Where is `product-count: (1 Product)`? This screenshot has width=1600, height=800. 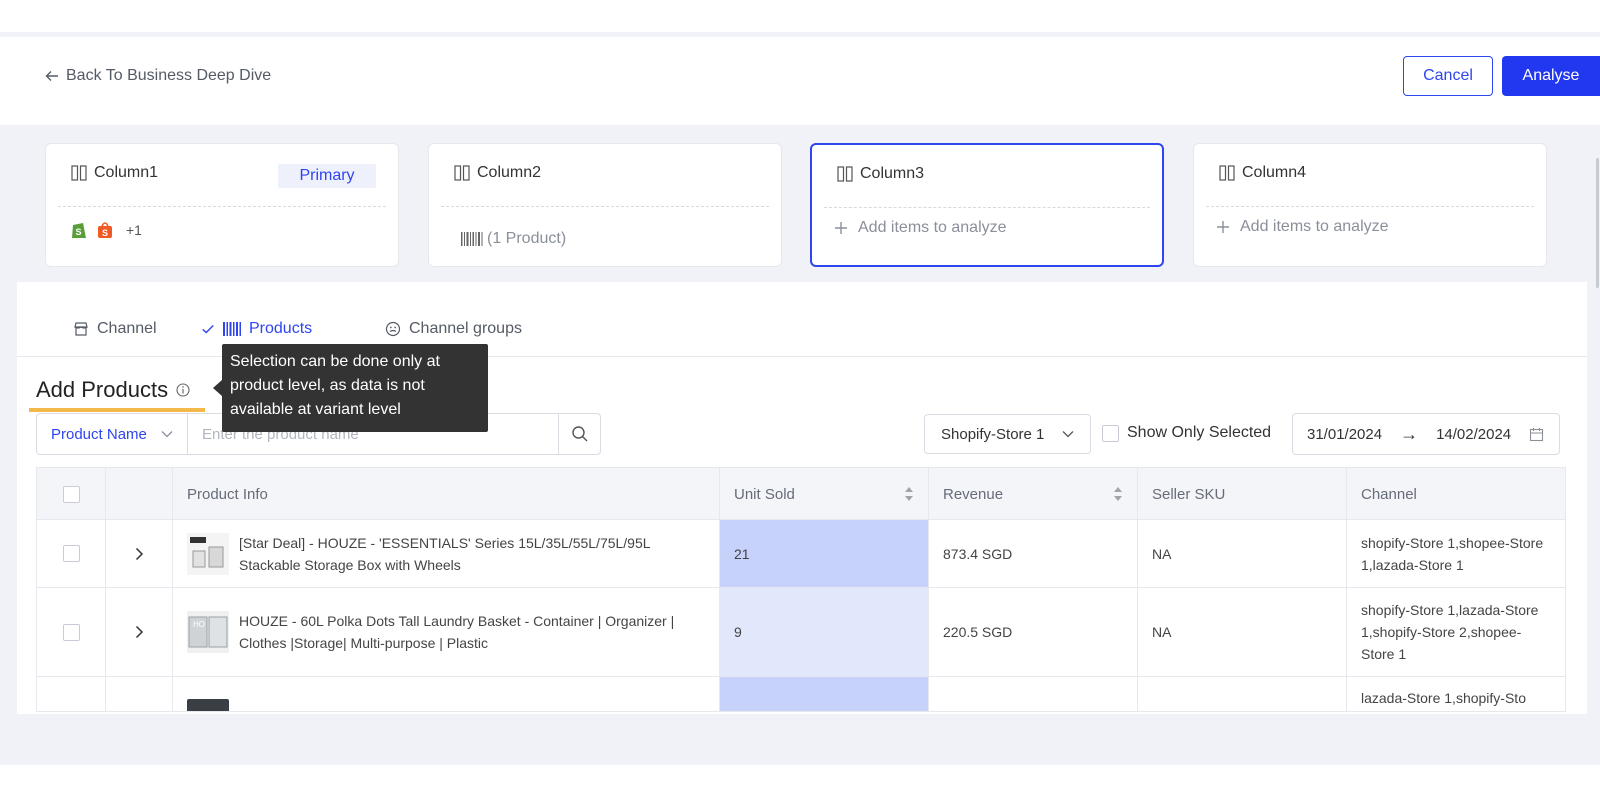
product-count: (1 Product) is located at coordinates (513, 239).